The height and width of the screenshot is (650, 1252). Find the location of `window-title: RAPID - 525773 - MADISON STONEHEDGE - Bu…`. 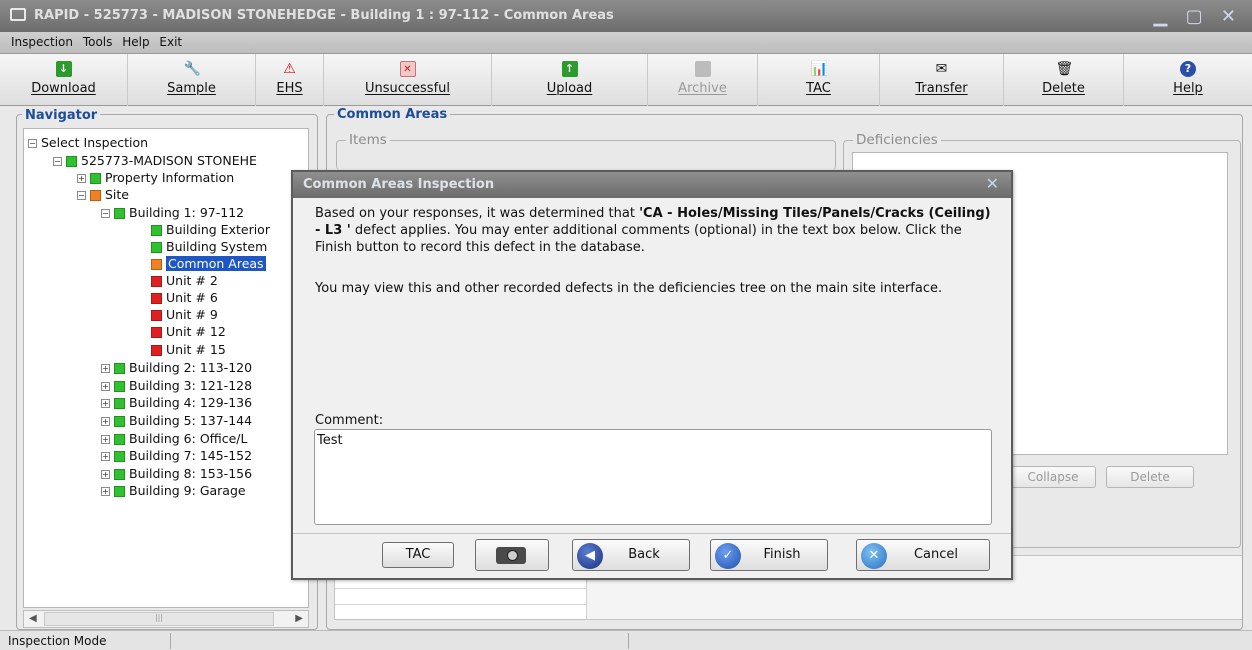

window-title: RAPID - 525773 - MADISON STONEHEDGE - Bu… is located at coordinates (324, 15).